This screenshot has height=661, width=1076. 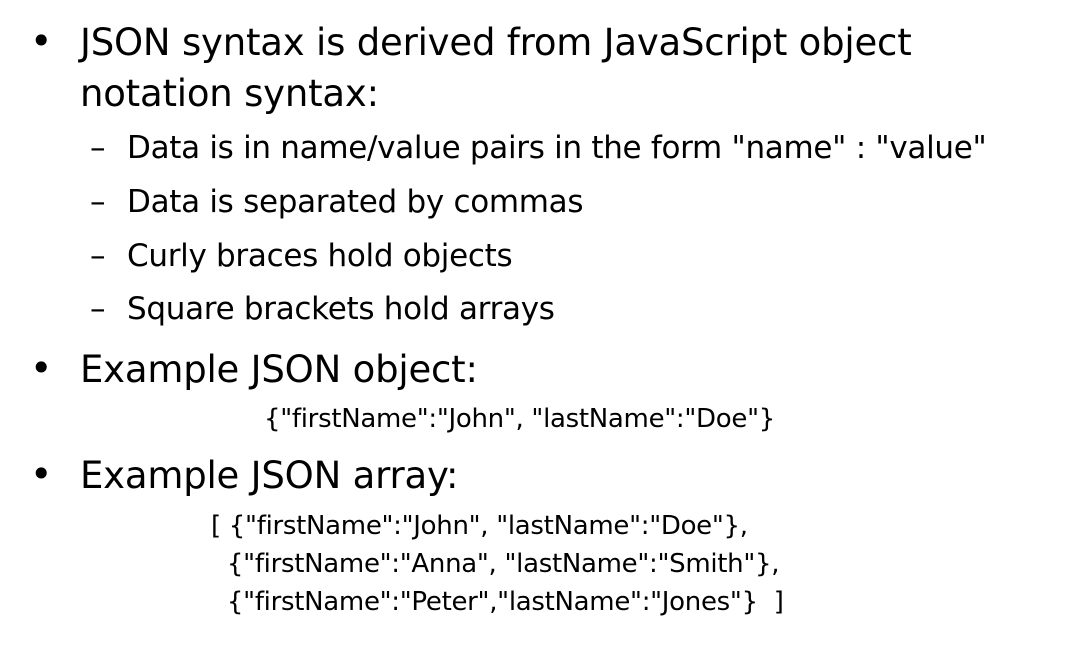 I want to click on bullet-text: Example JSON array:, so click(x=269, y=475).